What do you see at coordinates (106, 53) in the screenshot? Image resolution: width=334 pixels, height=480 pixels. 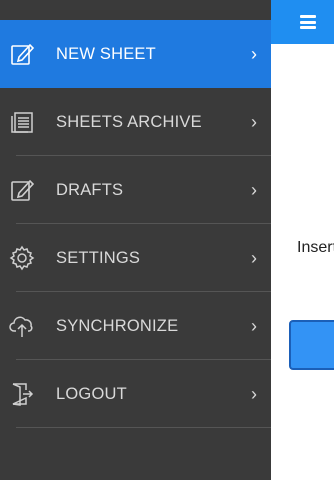 I see `menu-item-label: NEW SHEET` at bounding box center [106, 53].